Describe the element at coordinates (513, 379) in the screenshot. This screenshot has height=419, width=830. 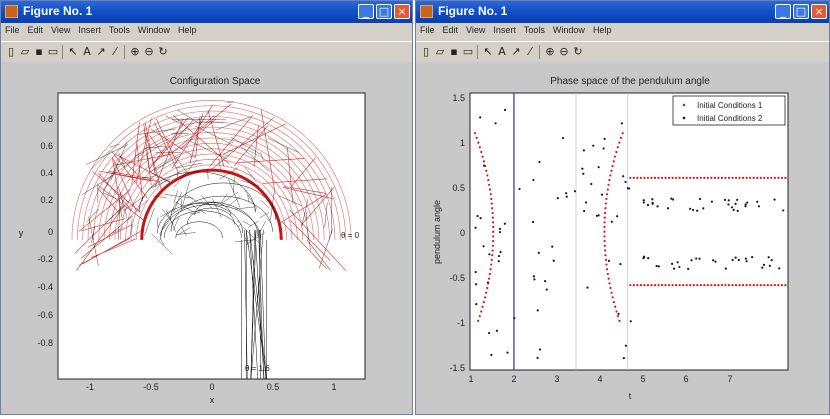
I see `x-tick-label: 2` at that location.